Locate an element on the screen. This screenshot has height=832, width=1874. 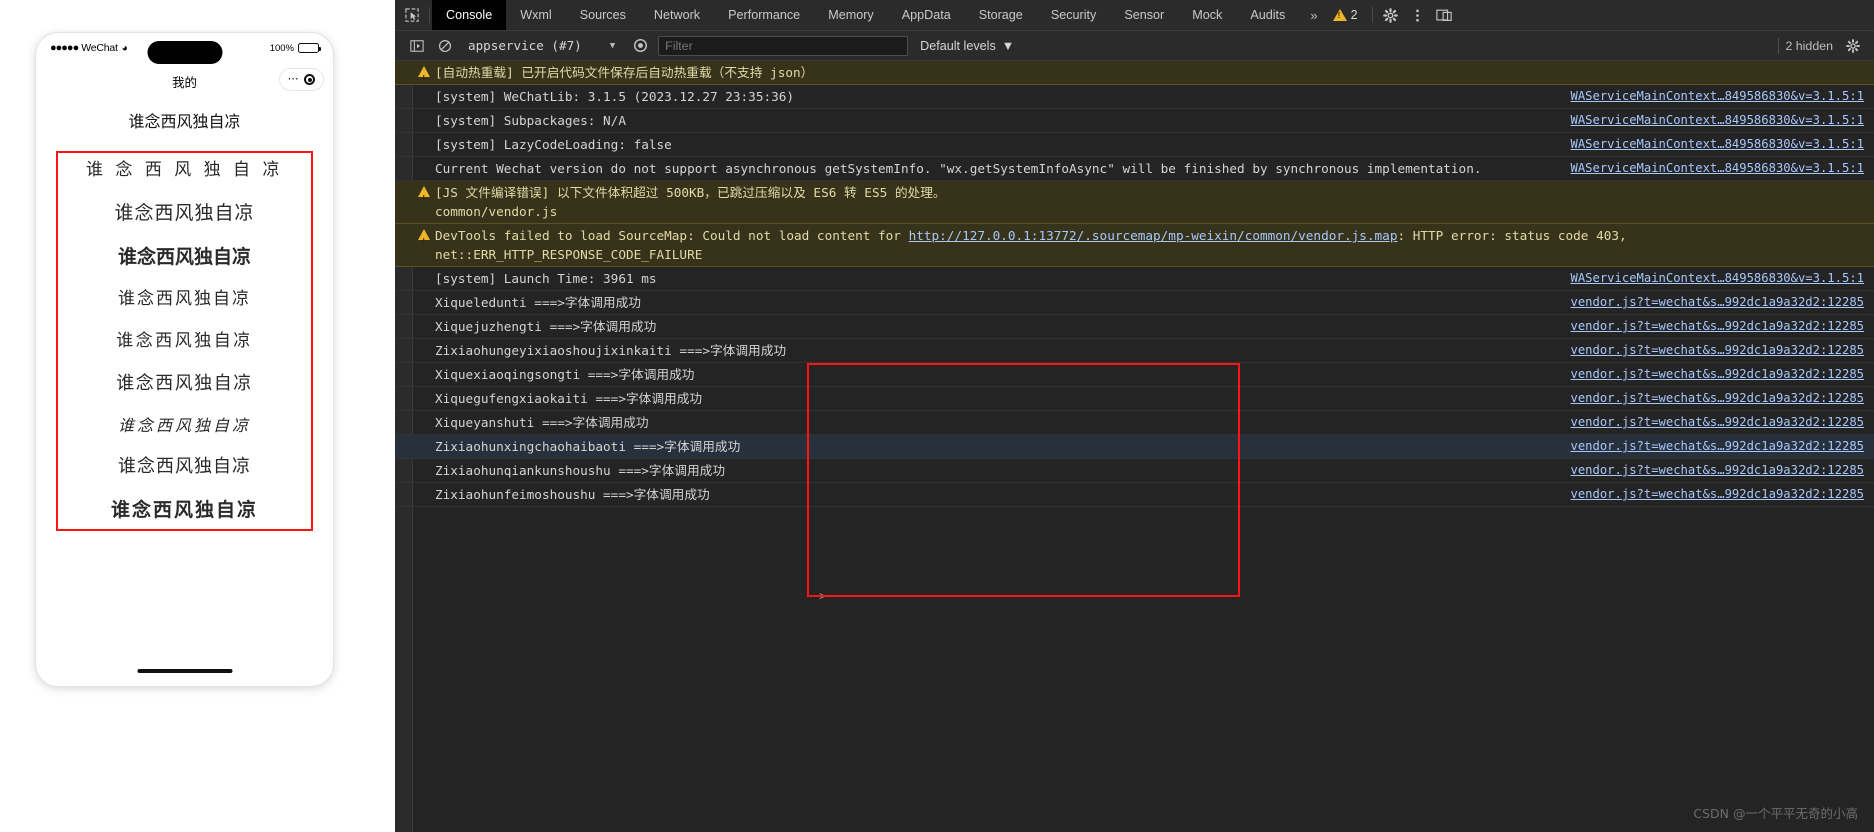
console-log-row: [自动热重载] 已开启代码文件保存后自动热重载（不支持 json） is located at coordinates (1134, 74).